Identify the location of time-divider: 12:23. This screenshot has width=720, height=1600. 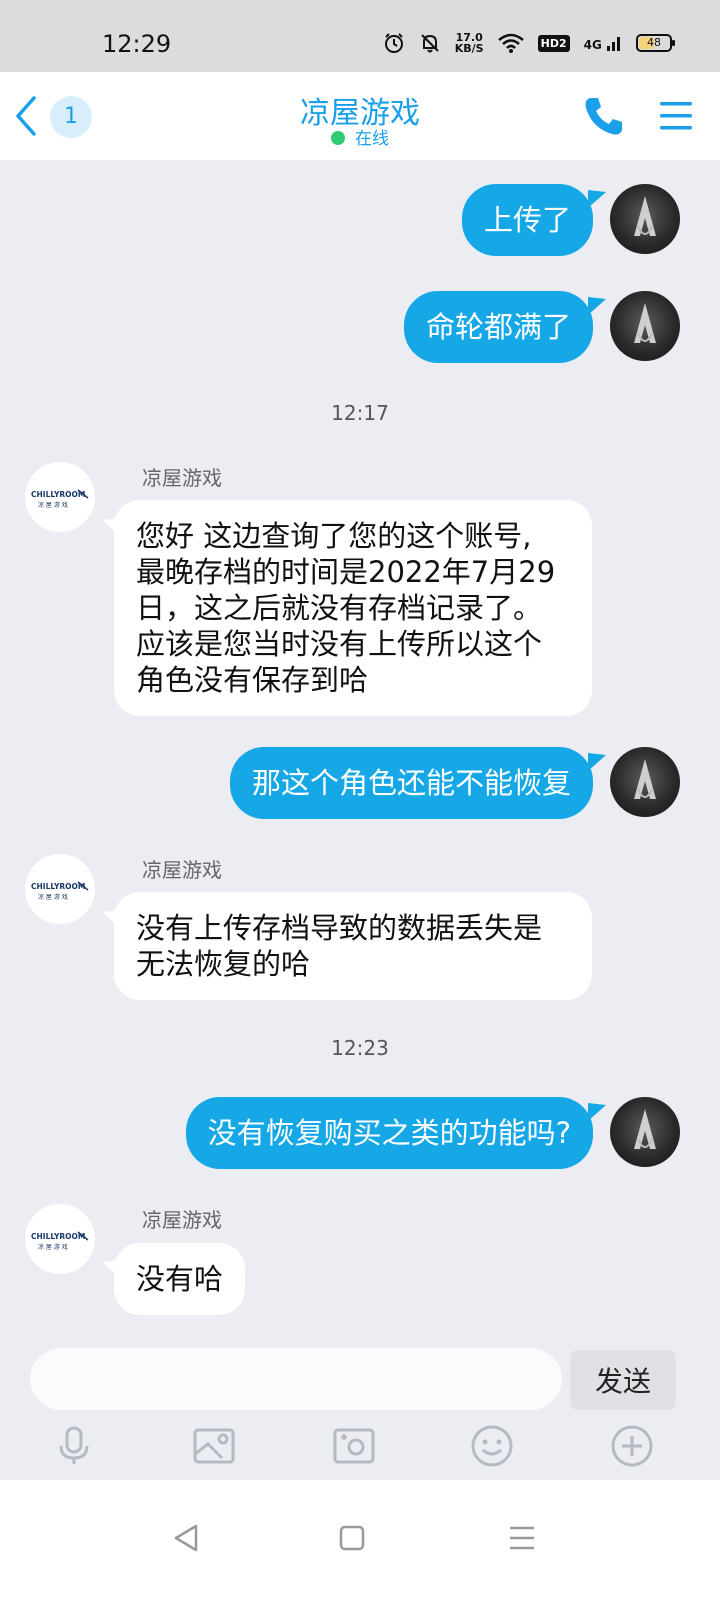
(360, 1048).